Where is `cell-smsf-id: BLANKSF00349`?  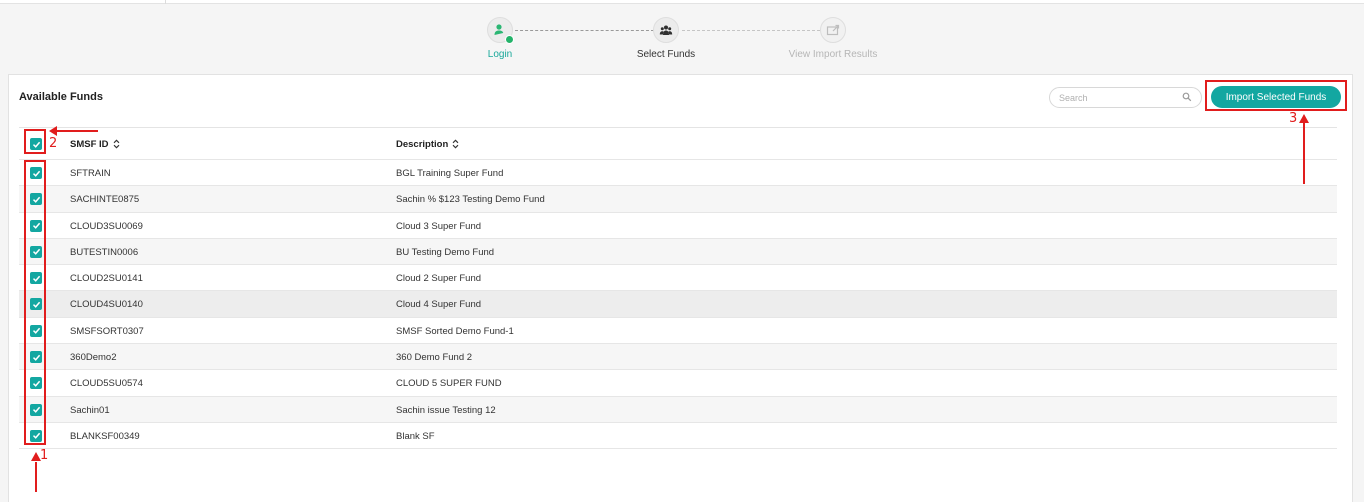
cell-smsf-id: BLANKSF00349 is located at coordinates (105, 436).